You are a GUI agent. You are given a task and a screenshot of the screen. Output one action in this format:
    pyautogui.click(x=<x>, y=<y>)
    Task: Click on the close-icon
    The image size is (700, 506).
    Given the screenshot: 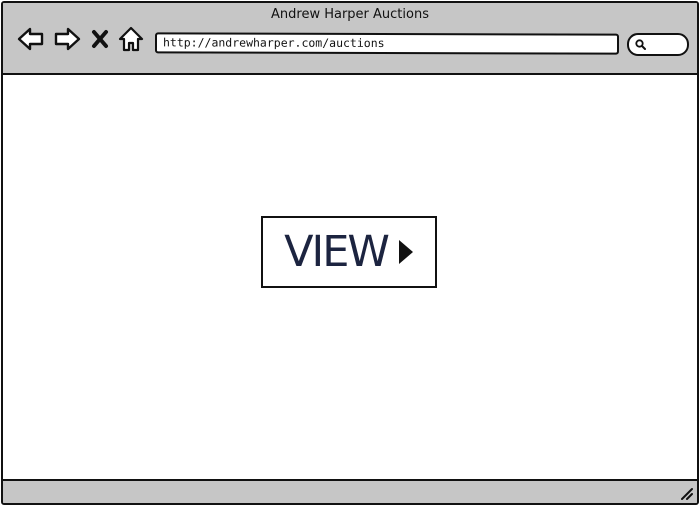 What is the action you would take?
    pyautogui.click(x=100, y=39)
    